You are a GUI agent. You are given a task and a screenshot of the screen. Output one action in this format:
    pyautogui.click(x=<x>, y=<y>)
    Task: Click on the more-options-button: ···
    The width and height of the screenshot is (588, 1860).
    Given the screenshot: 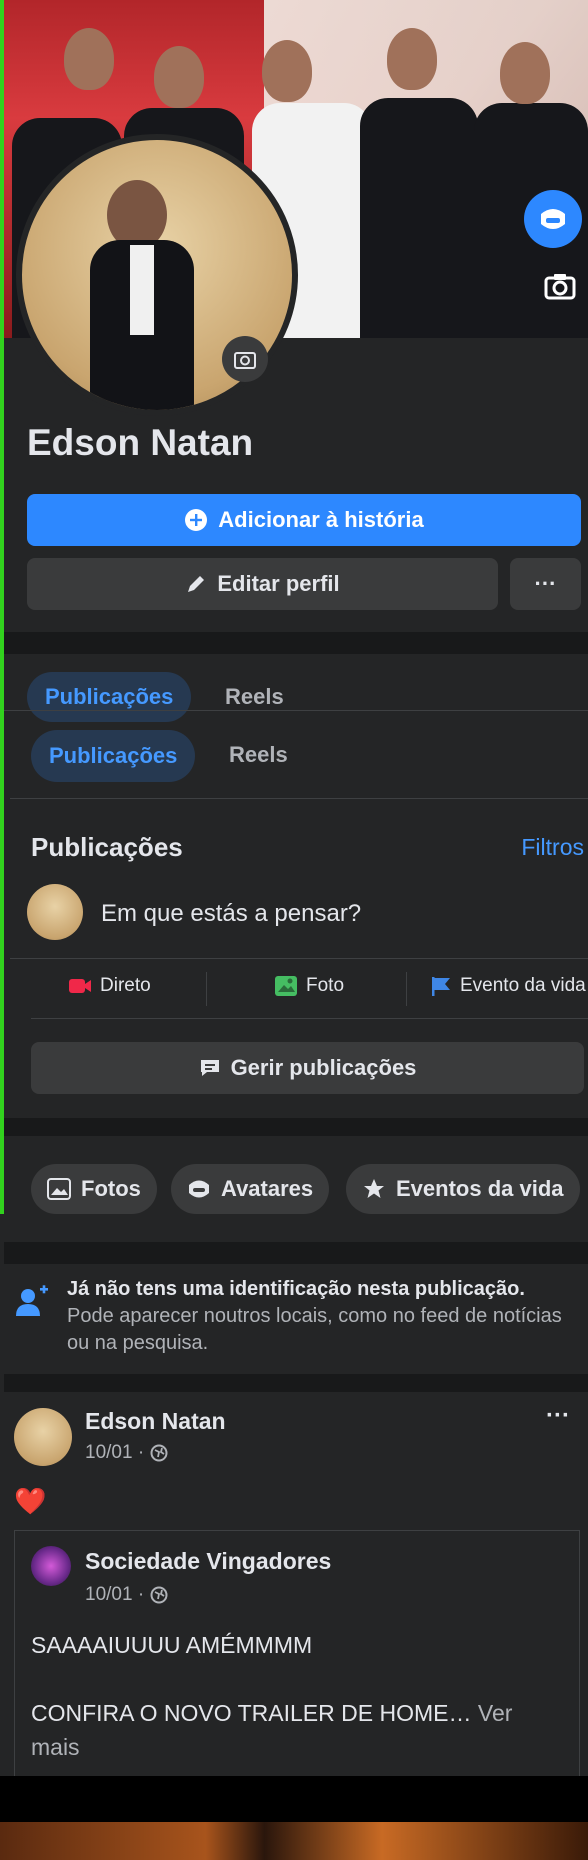 What is the action you would take?
    pyautogui.click(x=545, y=584)
    